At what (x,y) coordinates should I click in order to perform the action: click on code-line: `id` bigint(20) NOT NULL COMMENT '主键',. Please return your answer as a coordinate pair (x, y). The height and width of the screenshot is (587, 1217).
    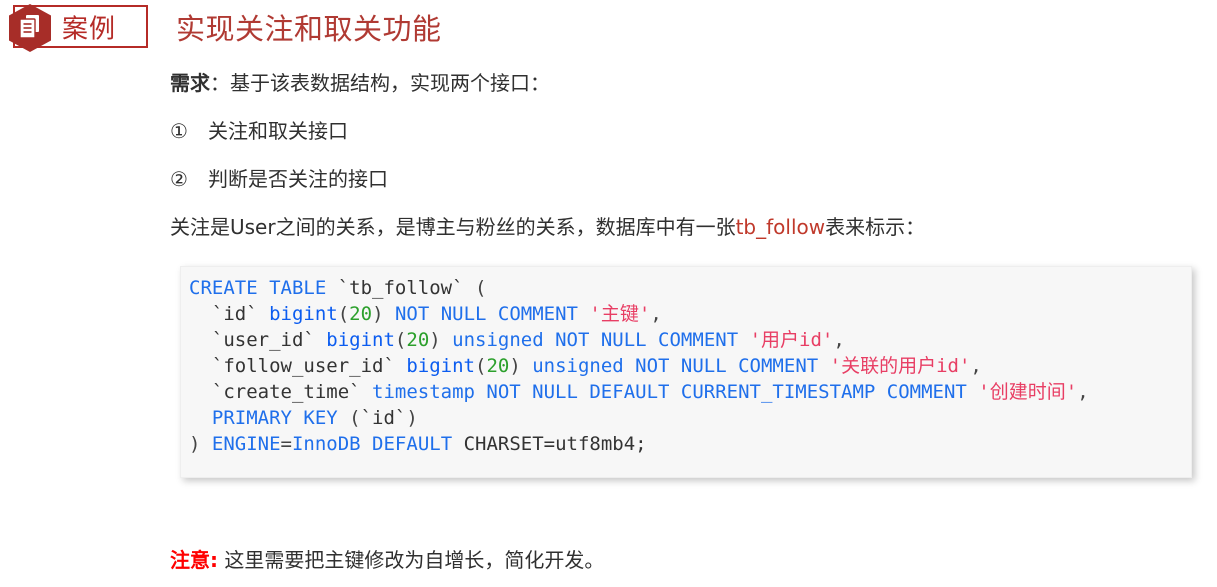
    Looking at the image, I should click on (690, 314).